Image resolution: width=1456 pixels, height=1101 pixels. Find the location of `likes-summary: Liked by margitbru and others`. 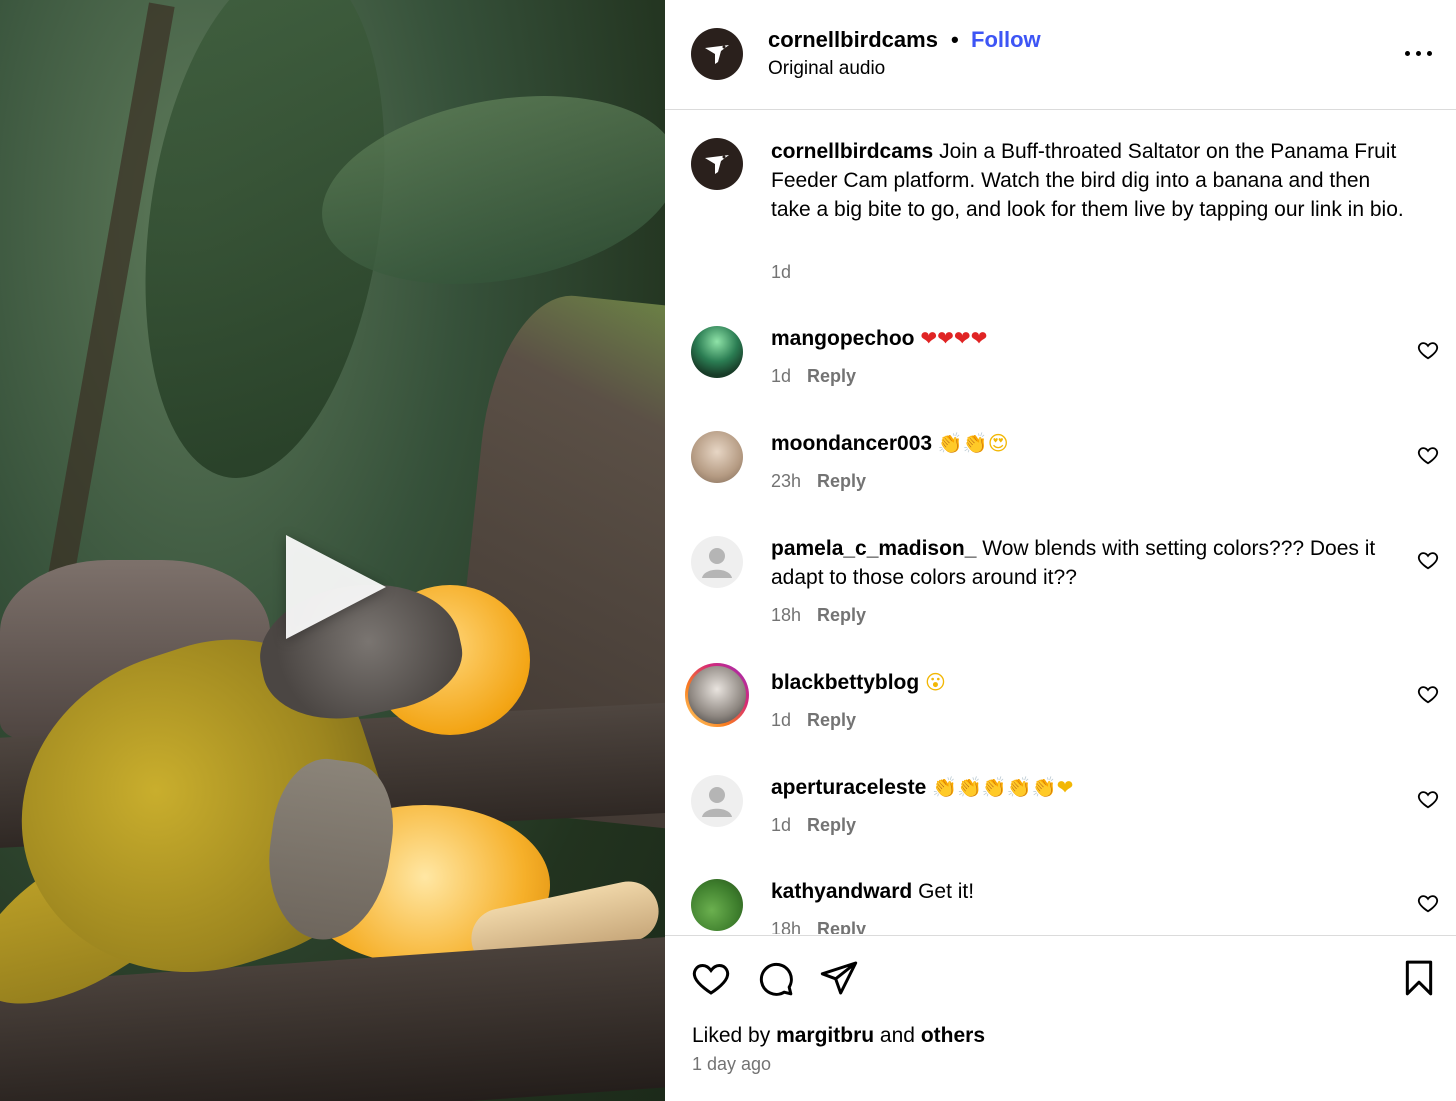

likes-summary: Liked by margitbru and others is located at coordinates (838, 1036).